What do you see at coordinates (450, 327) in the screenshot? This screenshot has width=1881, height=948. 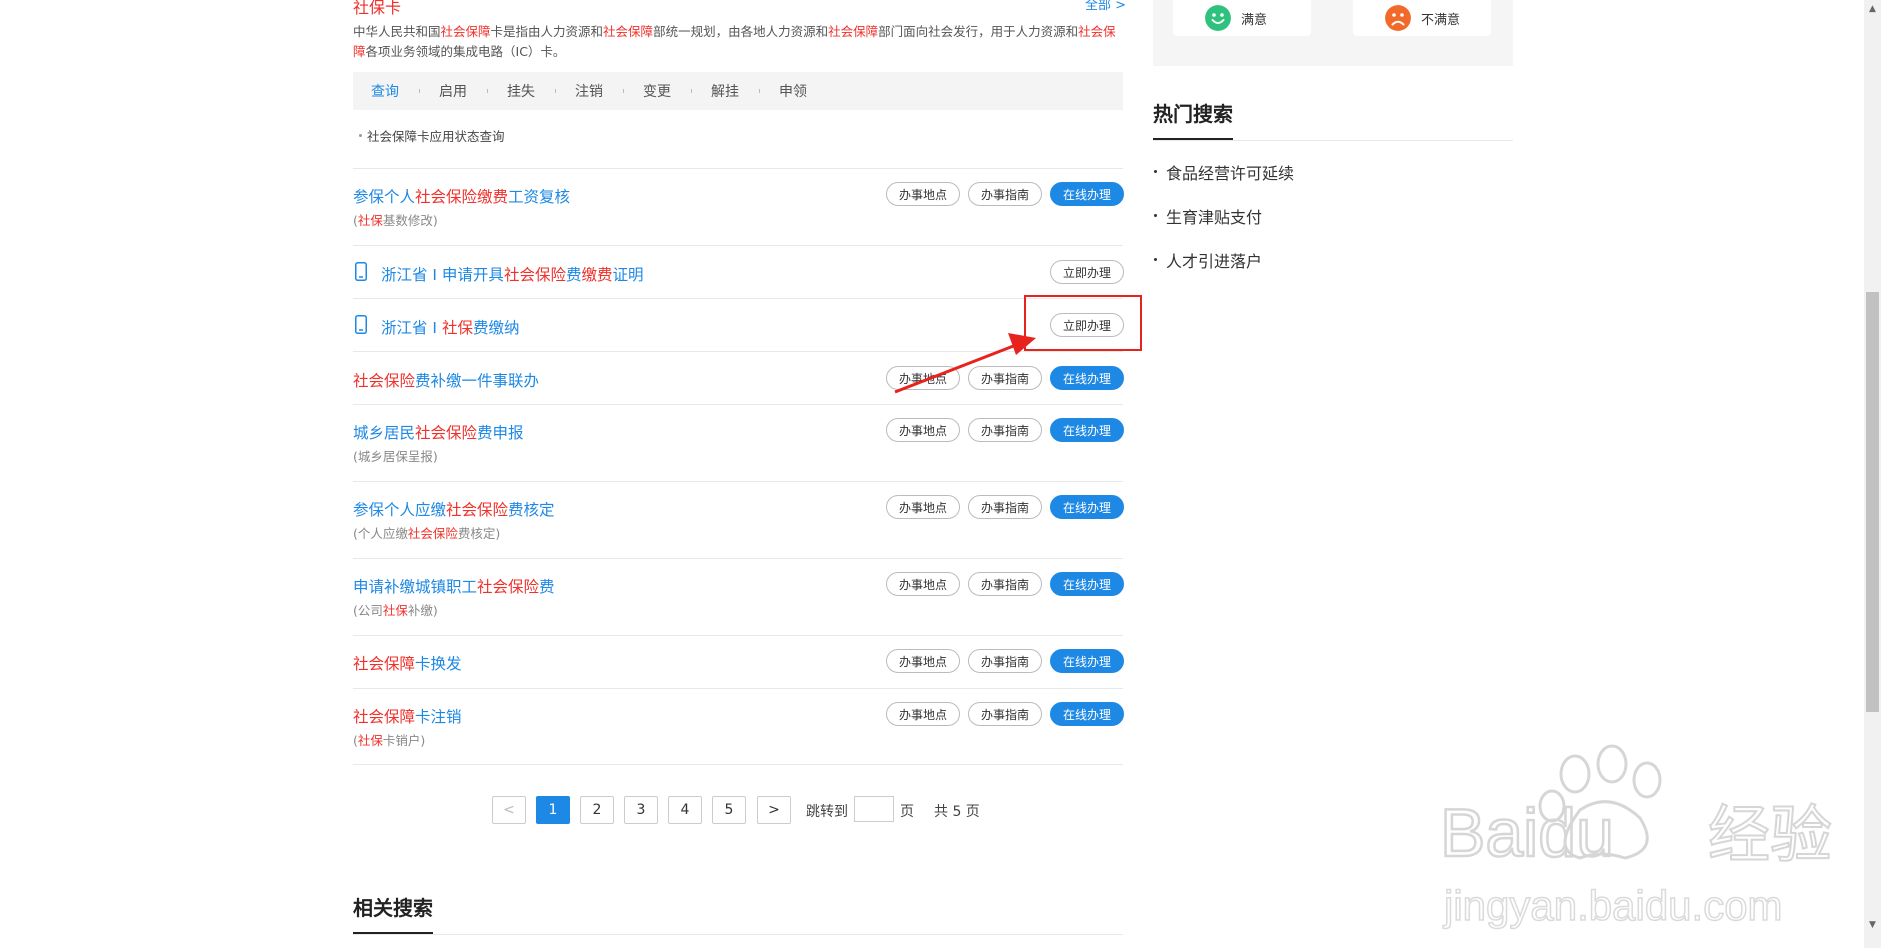 I see `service-title: 浙江省 I 社保费缴纳` at bounding box center [450, 327].